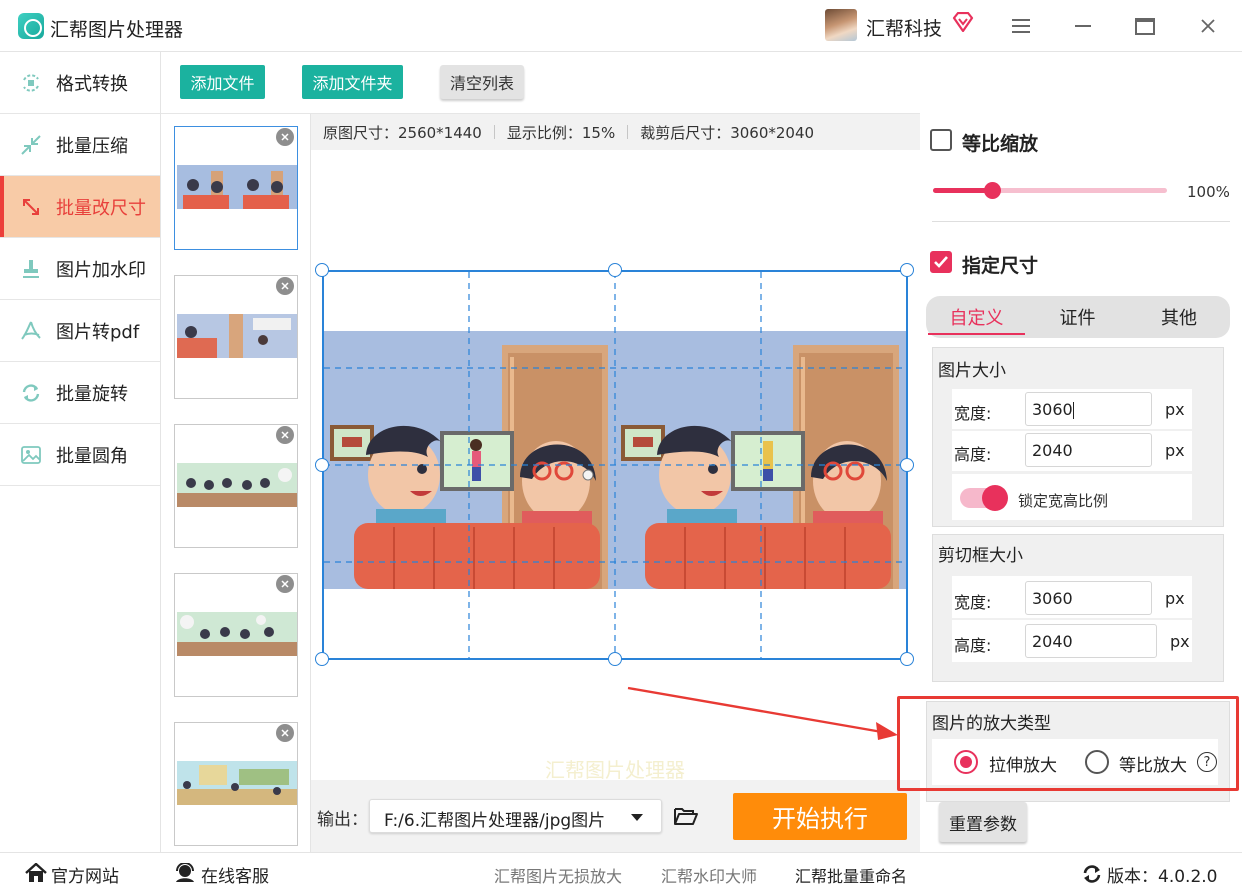 This screenshot has width=1242, height=894. What do you see at coordinates (907, 270) in the screenshot?
I see `crop-handle-top-right` at bounding box center [907, 270].